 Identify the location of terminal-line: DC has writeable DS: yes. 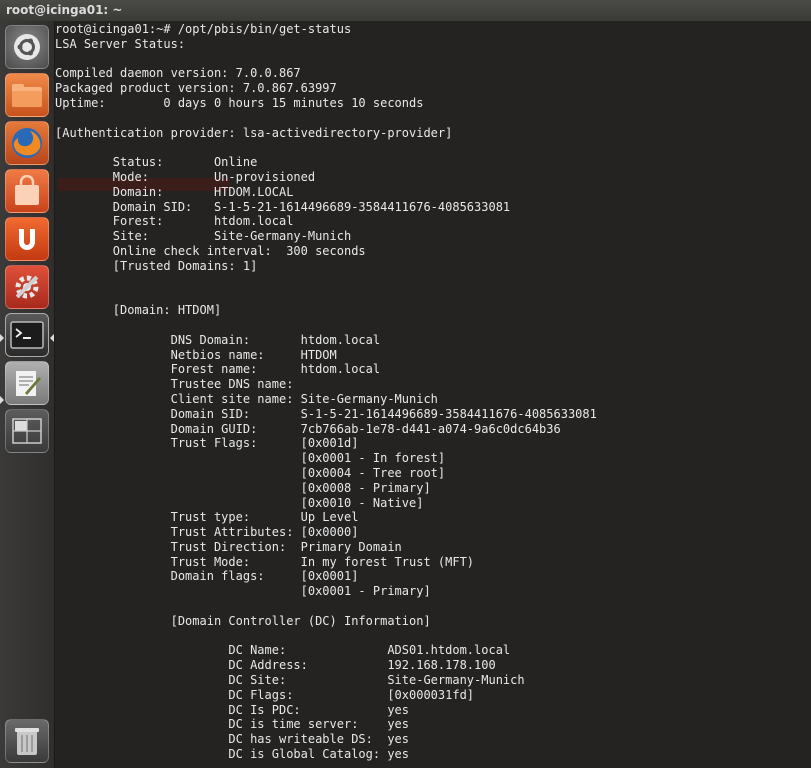
(232, 739).